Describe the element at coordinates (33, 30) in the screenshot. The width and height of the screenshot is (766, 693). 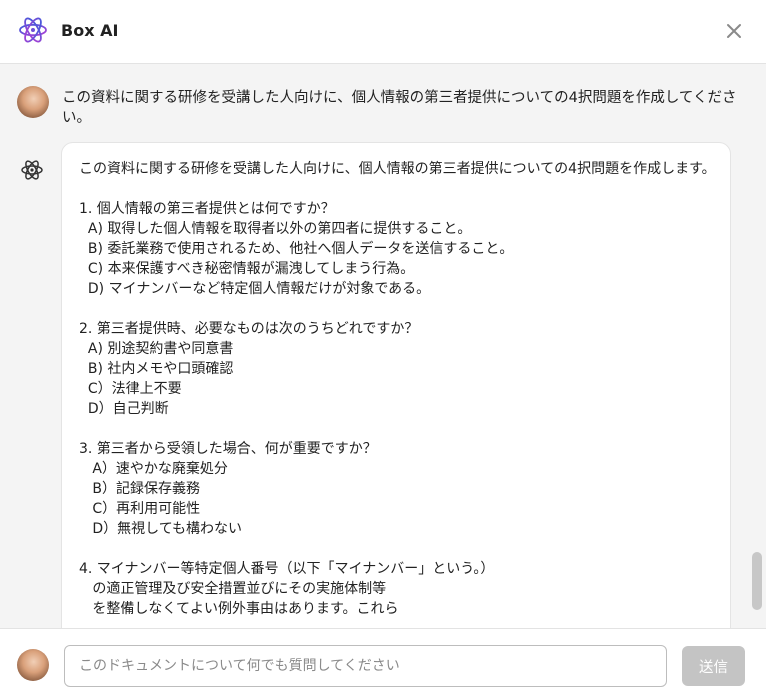
I see `box-ai-logo-icon` at that location.